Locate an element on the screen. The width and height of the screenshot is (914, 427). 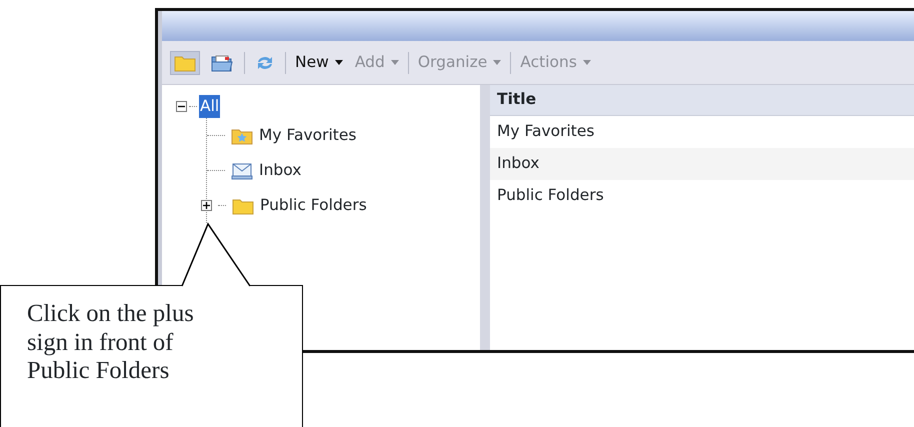
callout-text: Click on the plus sign in front of Public Folders is located at coordinates (111, 343).